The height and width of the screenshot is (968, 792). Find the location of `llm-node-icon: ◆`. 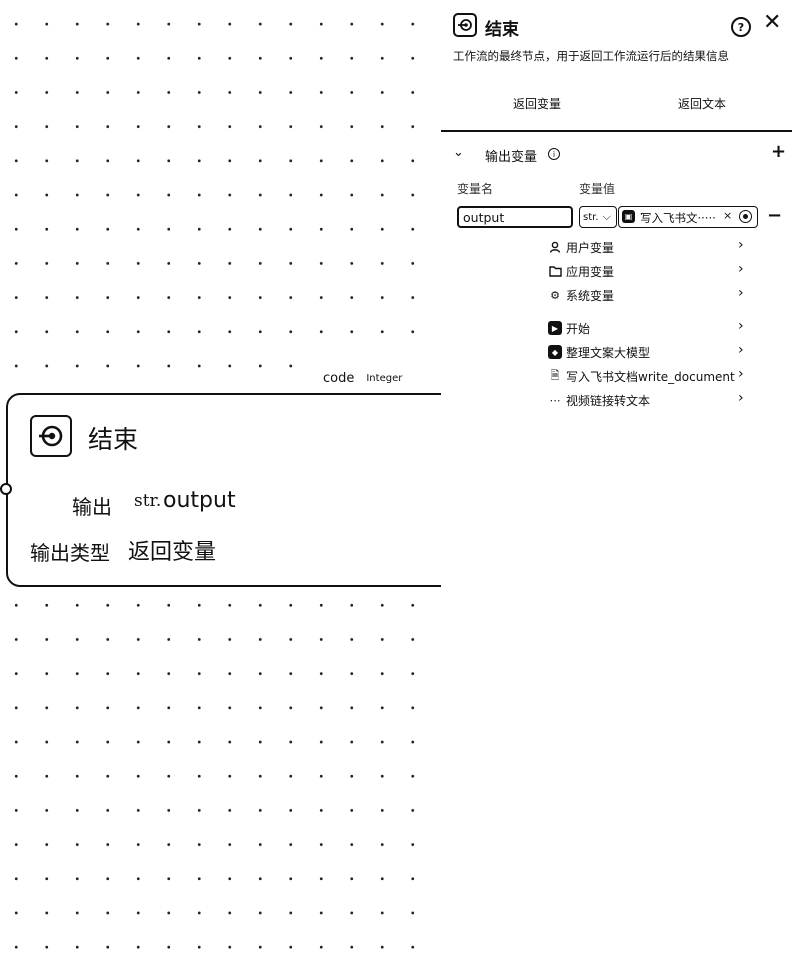

llm-node-icon: ◆ is located at coordinates (555, 352).